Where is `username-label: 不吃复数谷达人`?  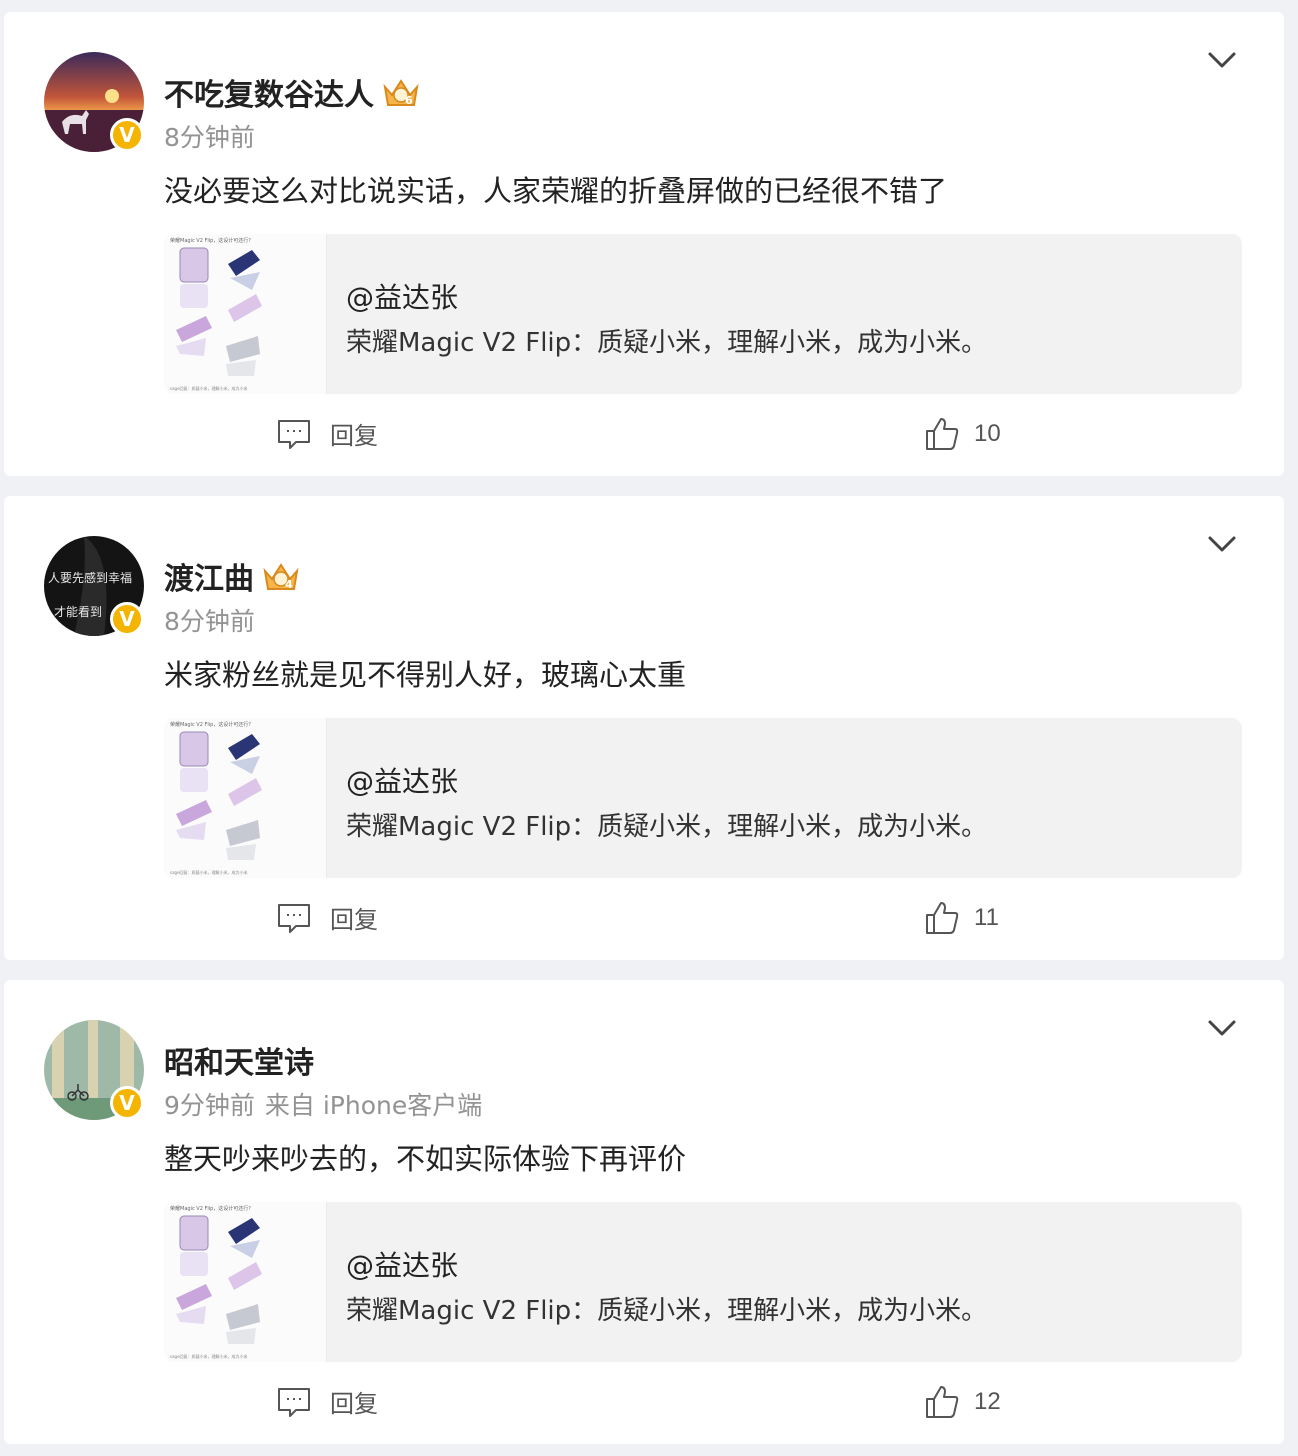 username-label: 不吃复数谷达人 is located at coordinates (269, 95).